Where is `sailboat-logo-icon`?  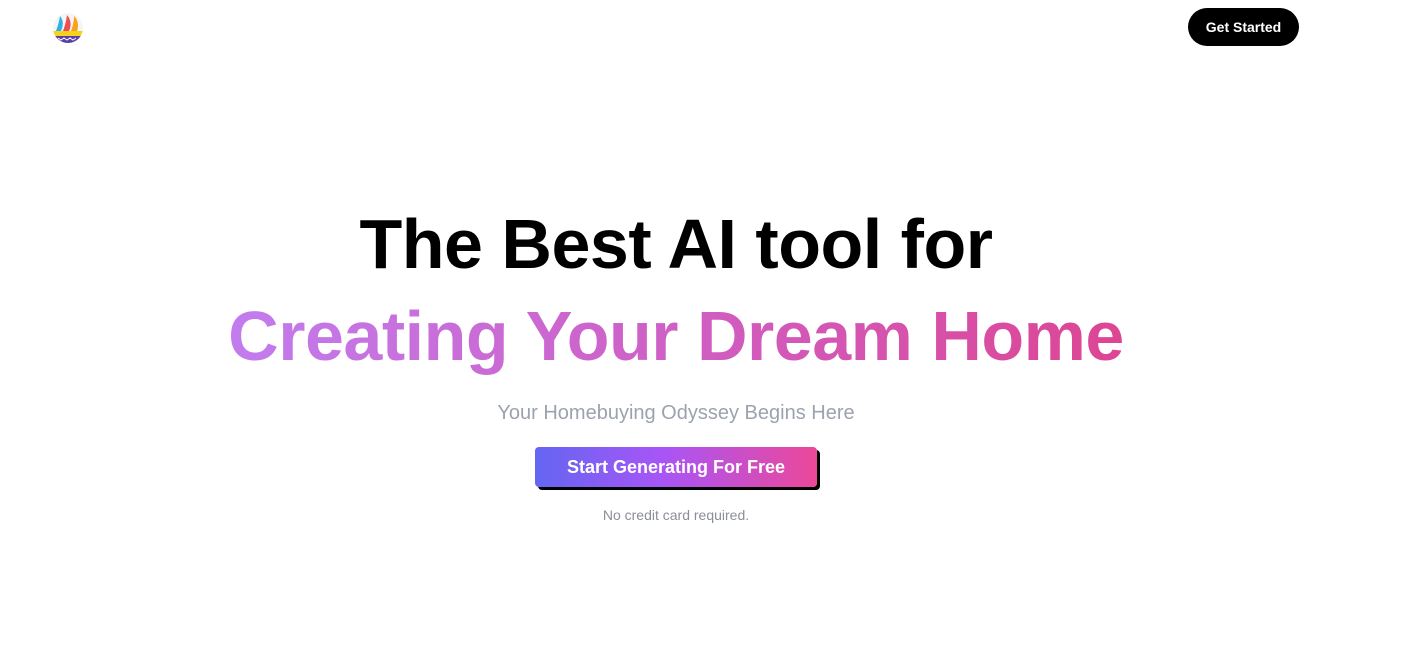 sailboat-logo-icon is located at coordinates (68, 28).